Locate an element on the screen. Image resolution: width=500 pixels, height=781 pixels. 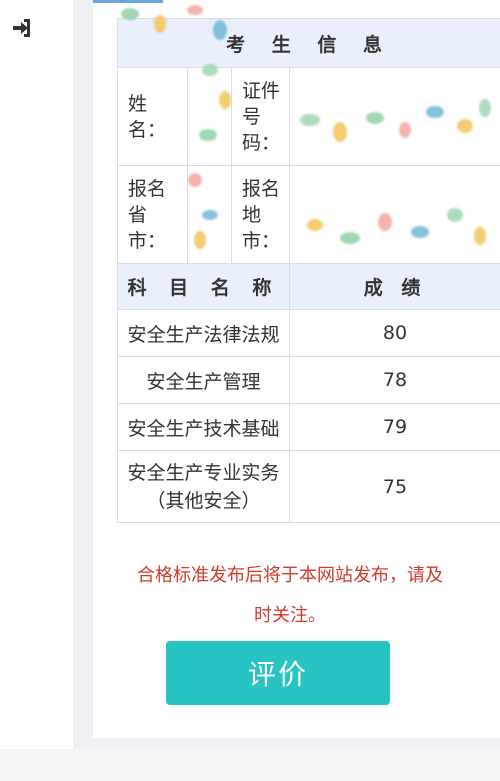
section-title: 考 生 信 息 is located at coordinates (308, 43).